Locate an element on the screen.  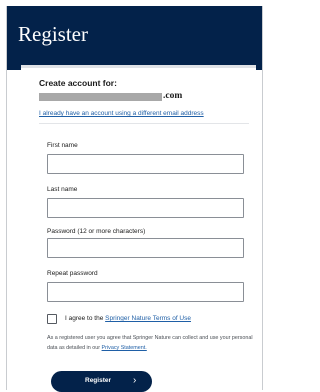
divider is located at coordinates (144, 123).